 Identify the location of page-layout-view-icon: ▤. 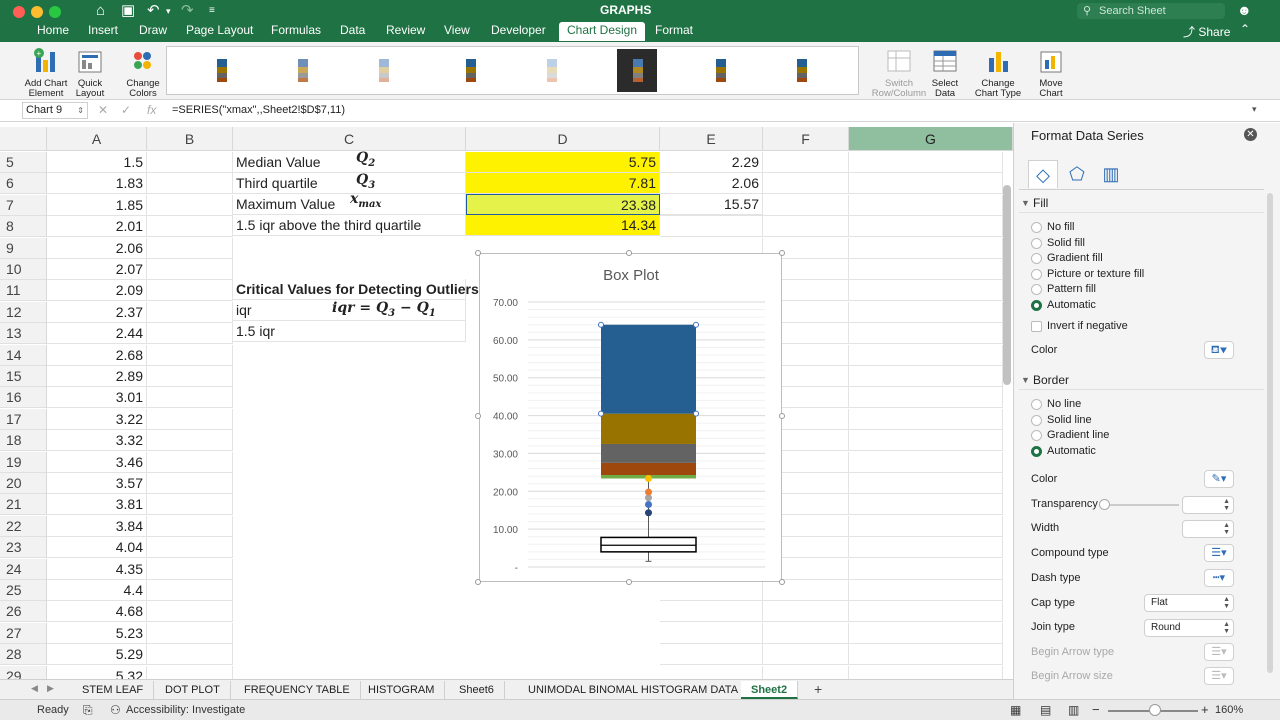
(1045, 710).